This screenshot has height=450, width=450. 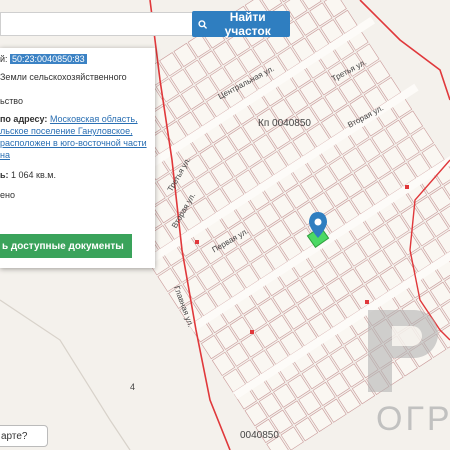 I want to click on cadastral-number-row: й: 50:23:0040850:83, so click(x=43, y=59).